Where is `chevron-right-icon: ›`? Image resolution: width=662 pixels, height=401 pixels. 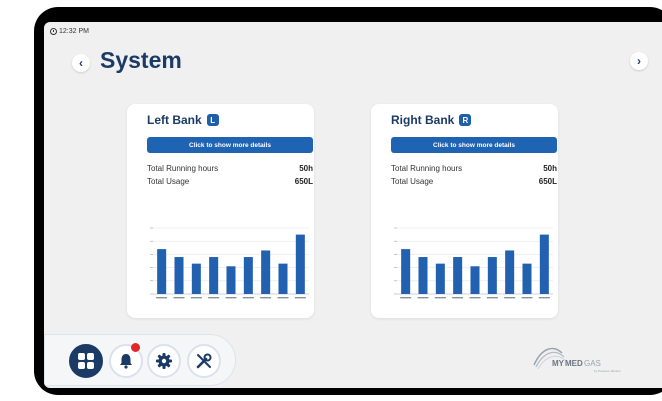 chevron-right-icon: › is located at coordinates (639, 61).